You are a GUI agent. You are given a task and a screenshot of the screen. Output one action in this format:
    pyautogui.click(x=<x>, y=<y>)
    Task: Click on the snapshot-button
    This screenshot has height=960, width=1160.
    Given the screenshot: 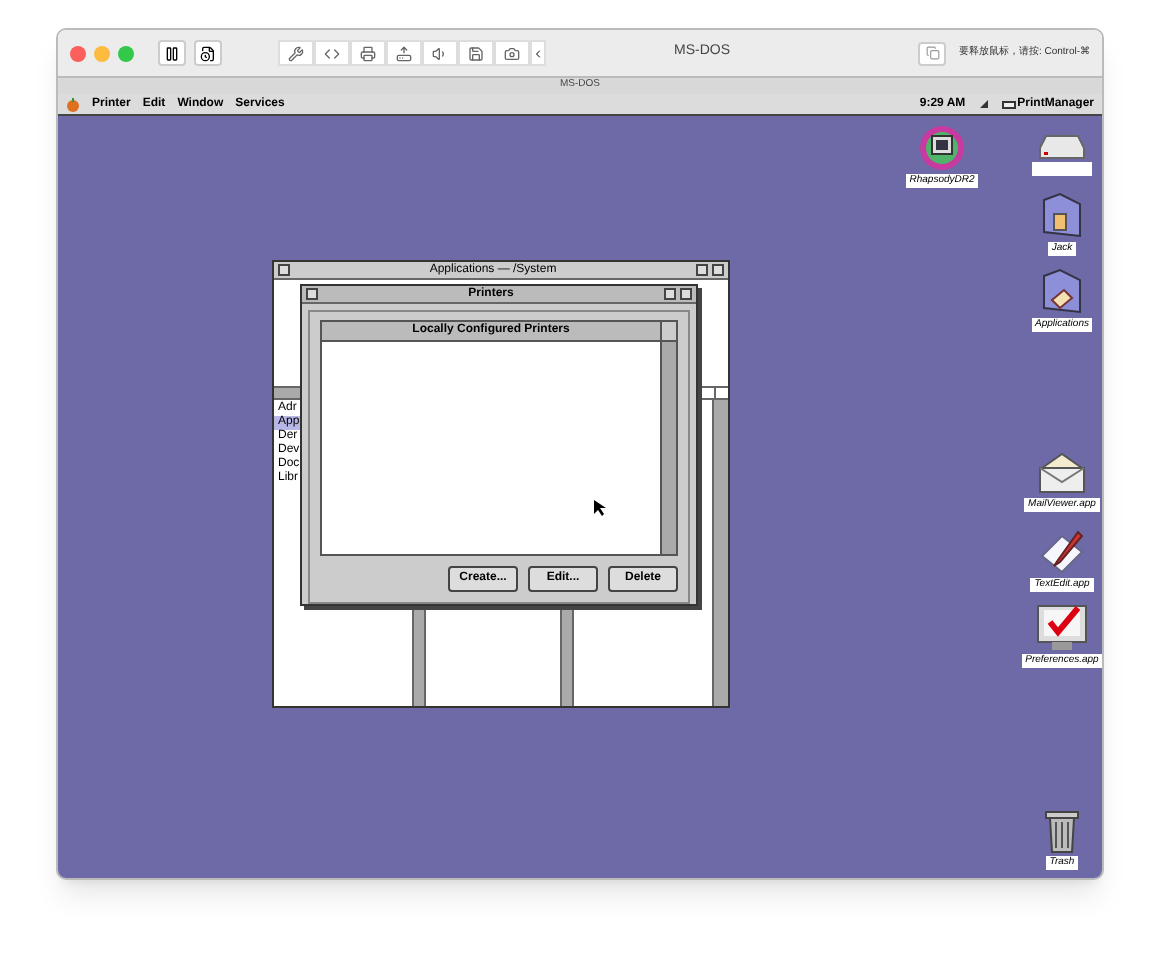 What is the action you would take?
    pyautogui.click(x=208, y=53)
    